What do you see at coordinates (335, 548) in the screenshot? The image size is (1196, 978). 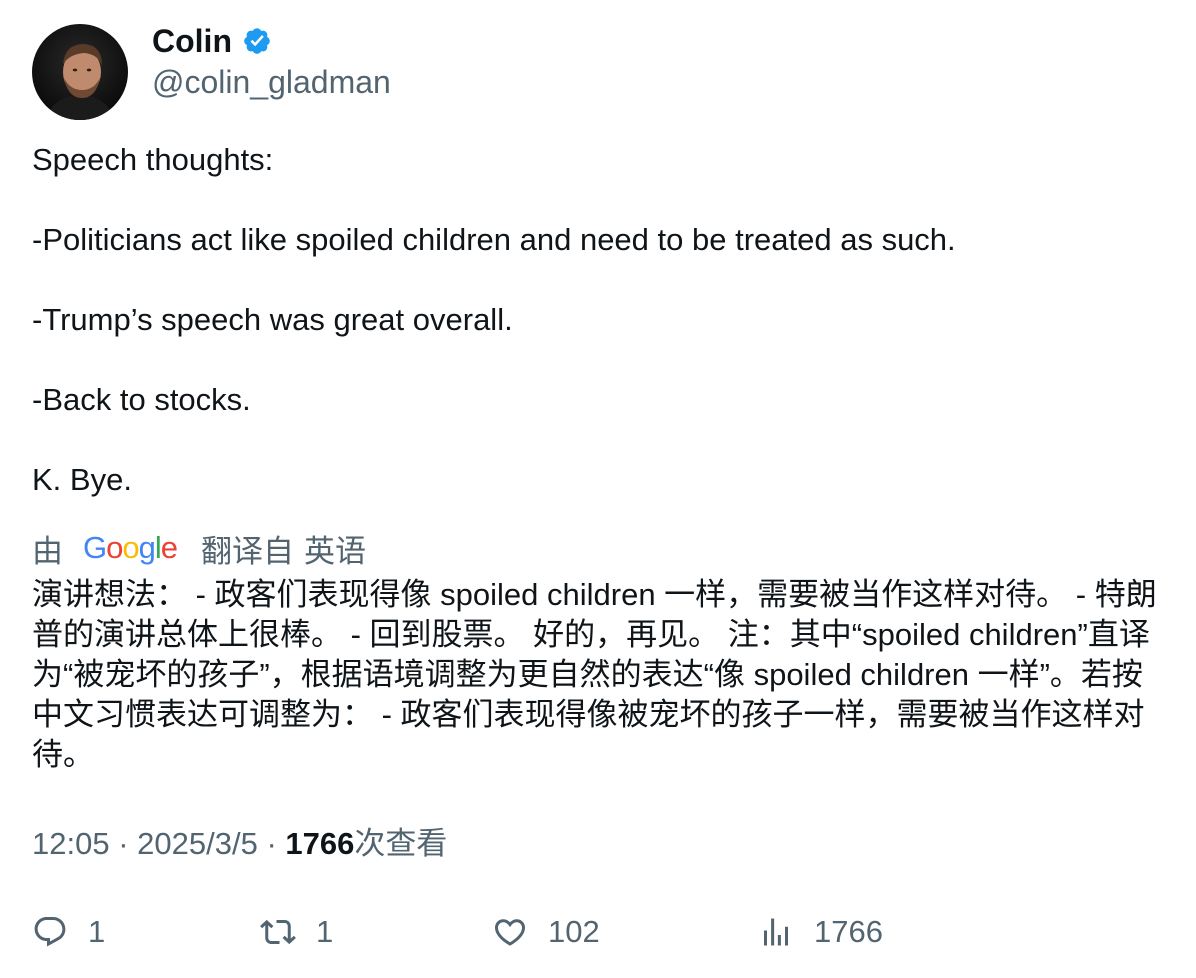 I see `source-language: 英语` at bounding box center [335, 548].